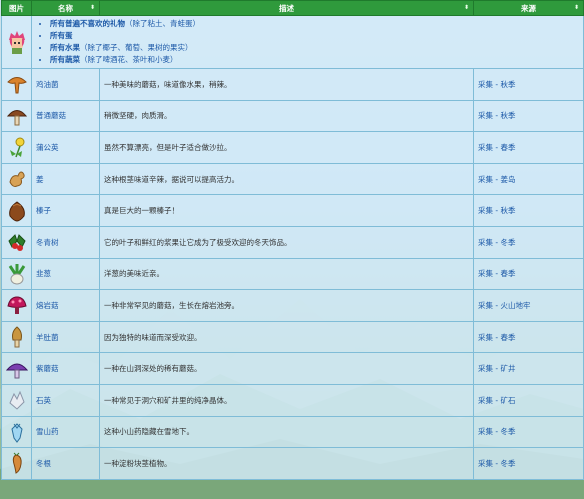 Image resolution: width=584 pixels, height=499 pixels. I want to click on ginger-icon, so click(16, 179).